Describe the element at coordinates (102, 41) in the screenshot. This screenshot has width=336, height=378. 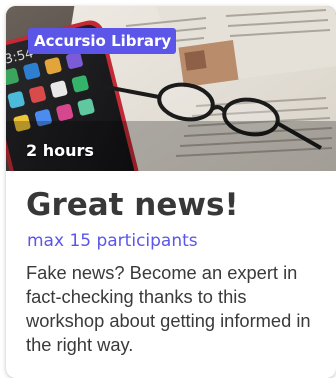
I see `library-badge: Accursio Library` at that location.